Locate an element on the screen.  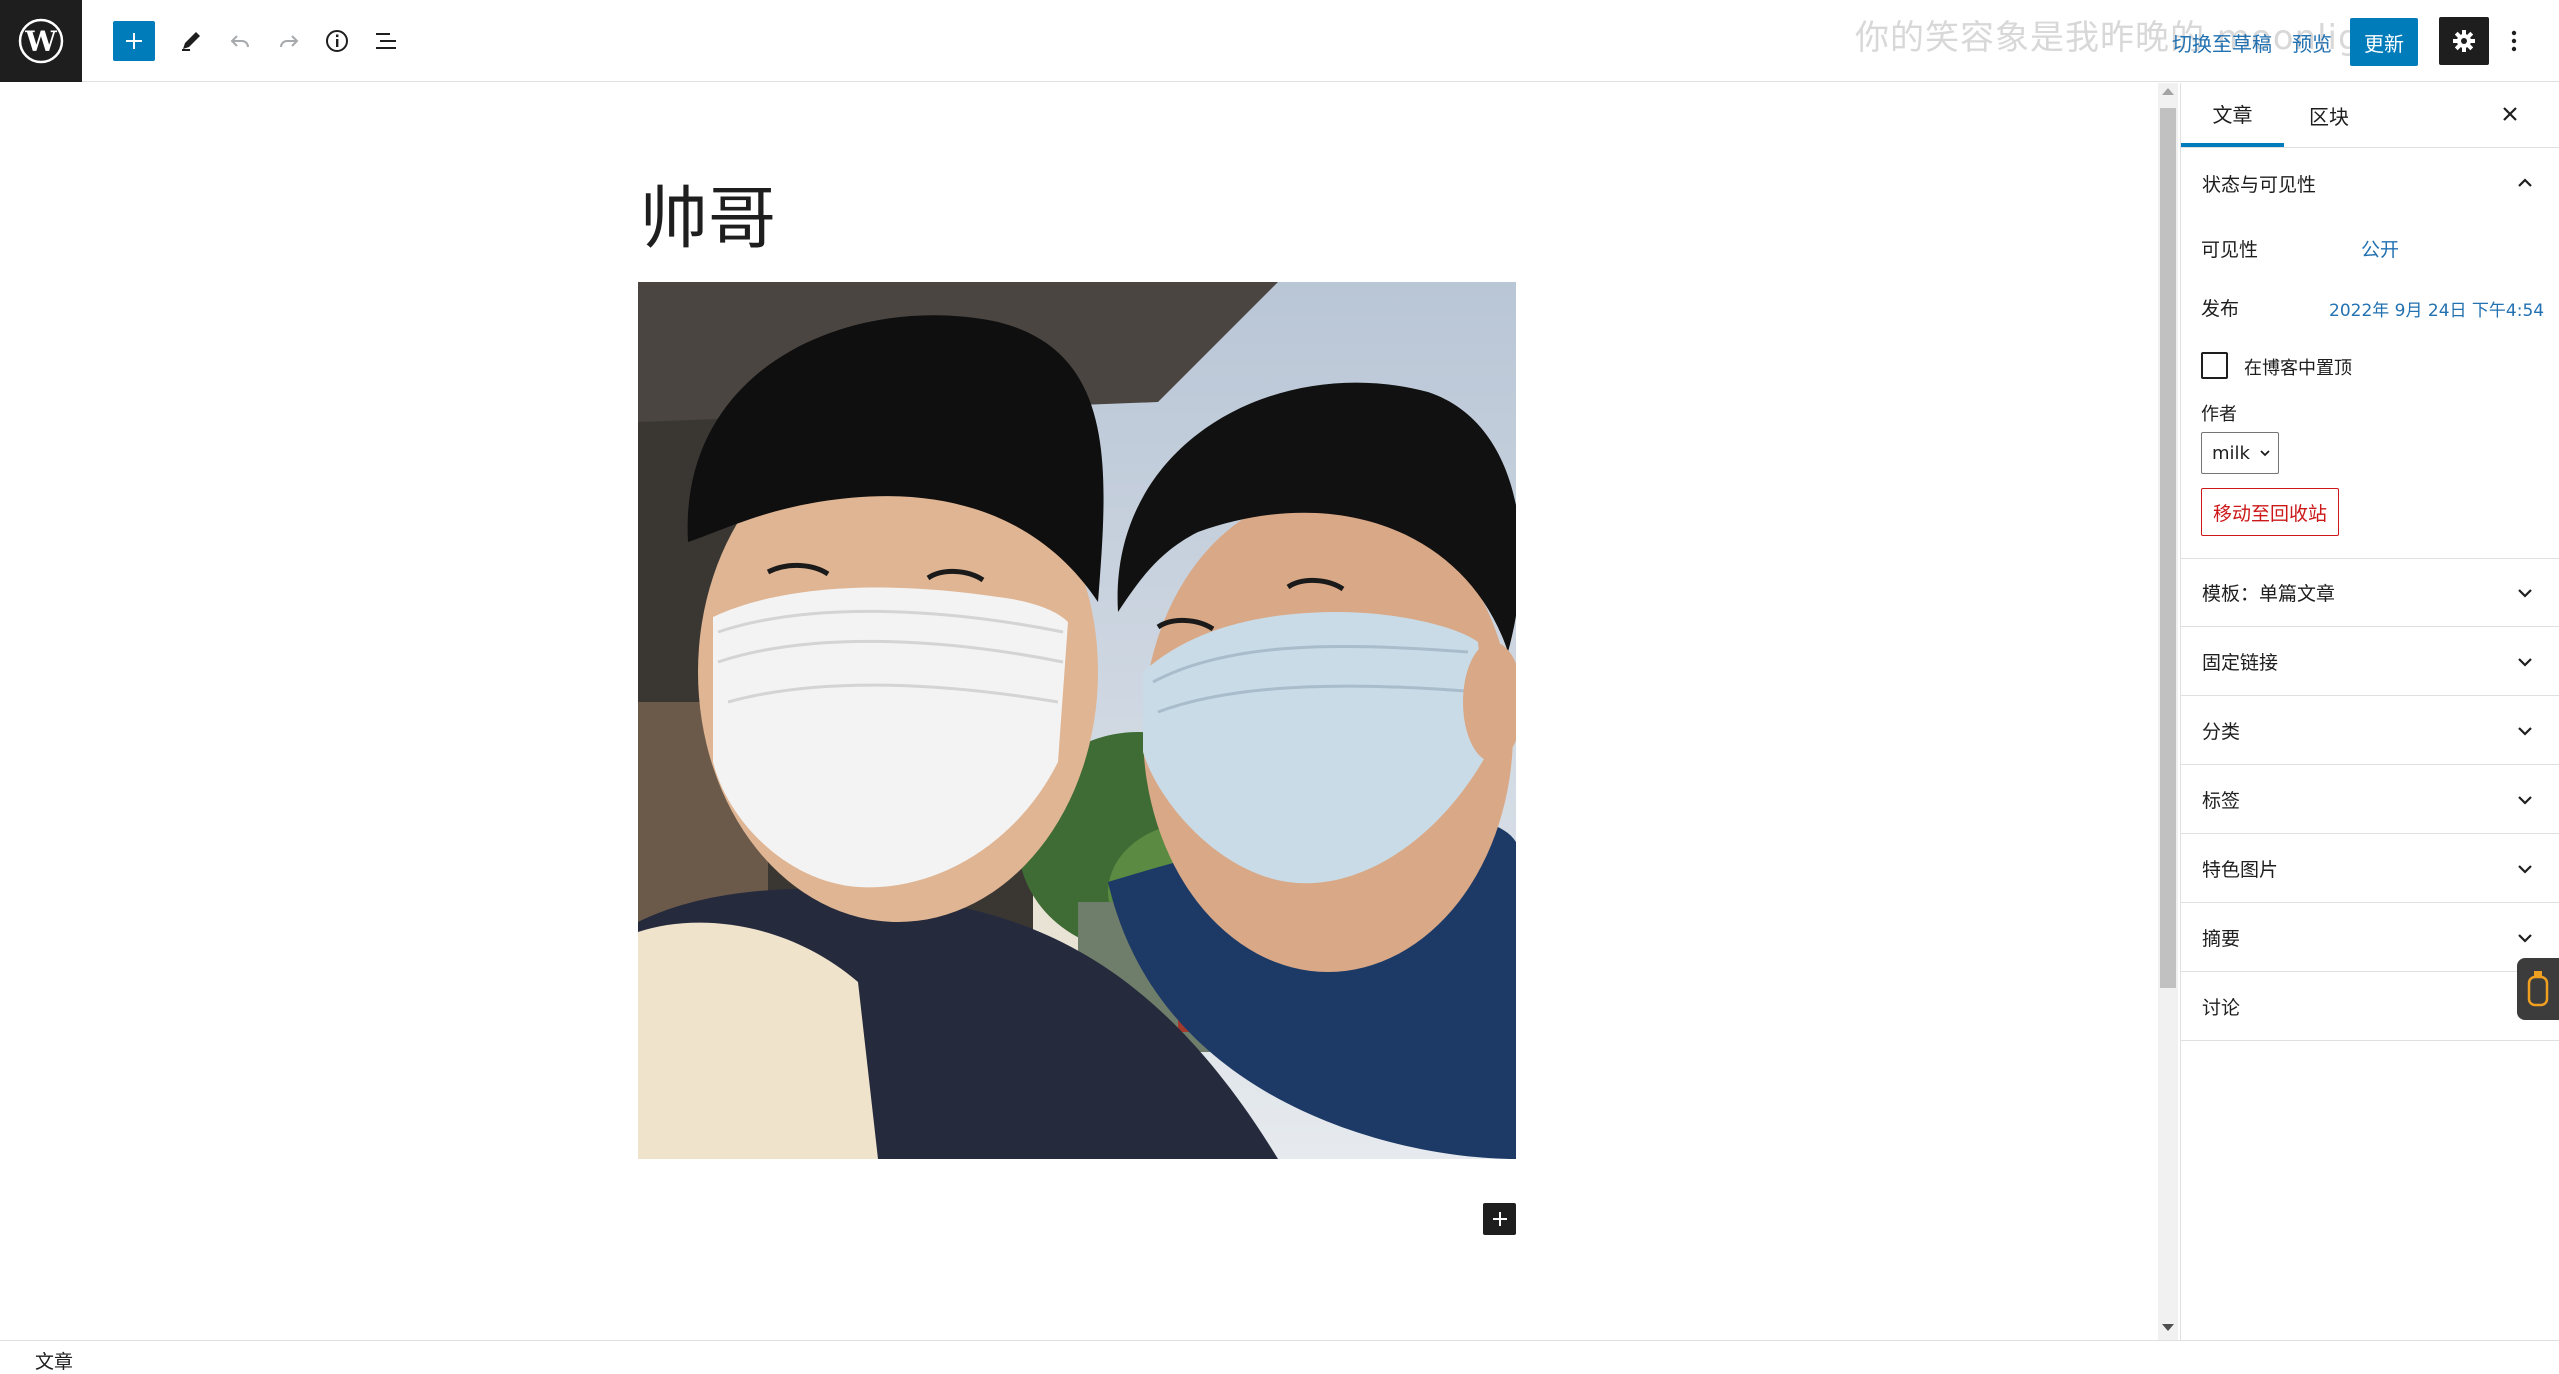
switch-to-draft-button: 切换至草稿 is located at coordinates (2222, 42).